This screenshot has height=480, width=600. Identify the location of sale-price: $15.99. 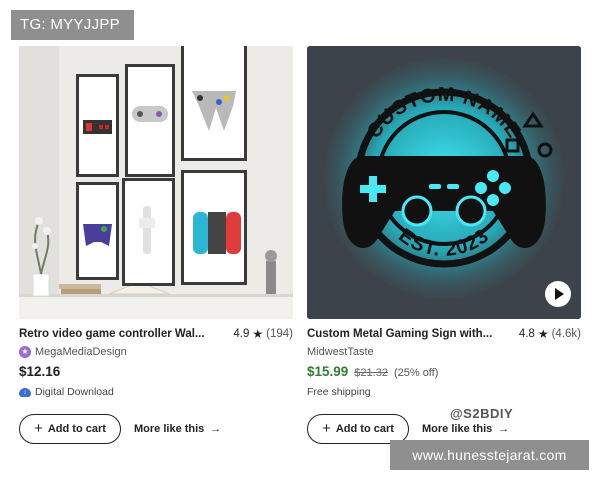
(328, 371).